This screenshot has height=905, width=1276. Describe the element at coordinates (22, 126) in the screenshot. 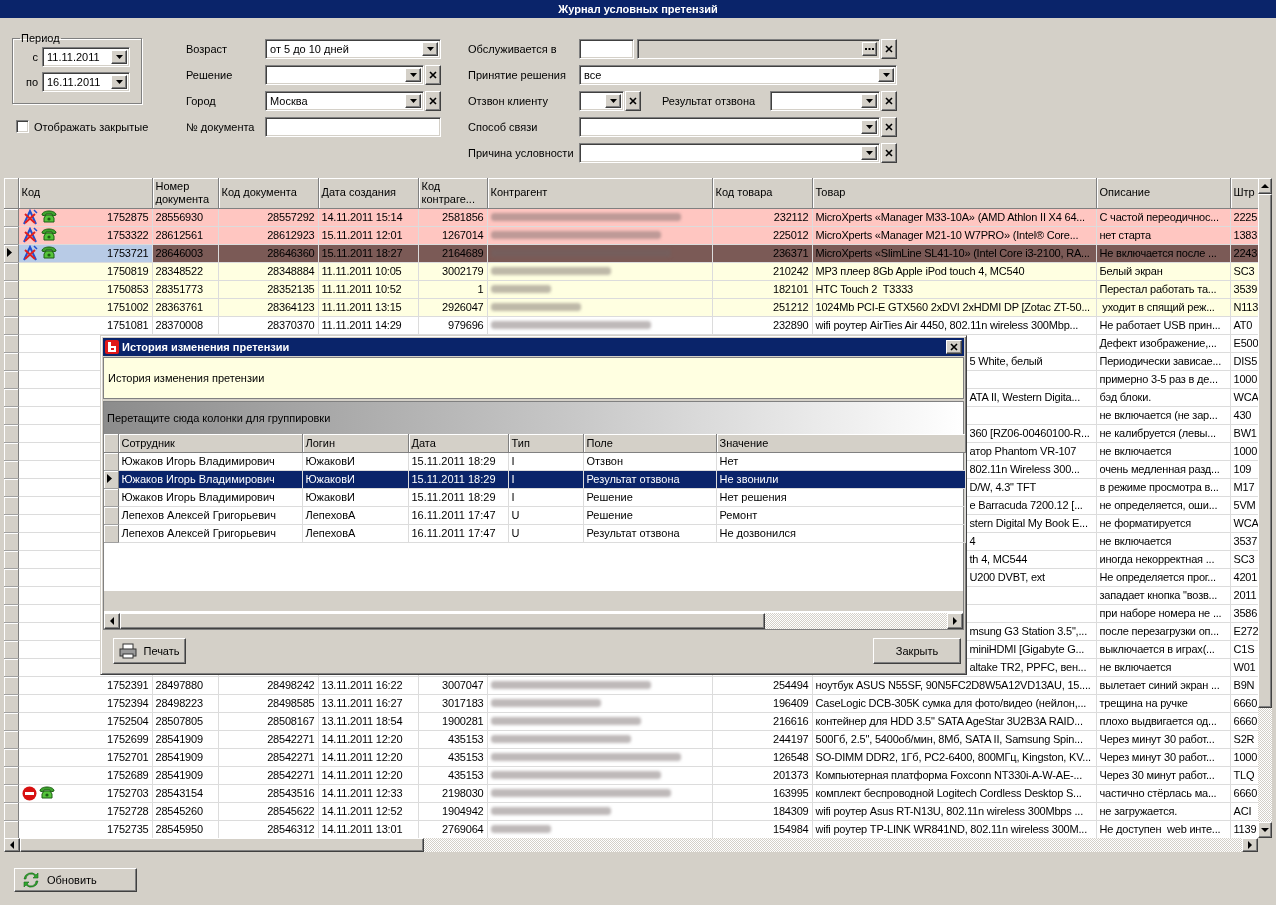

I see `checkbox` at that location.